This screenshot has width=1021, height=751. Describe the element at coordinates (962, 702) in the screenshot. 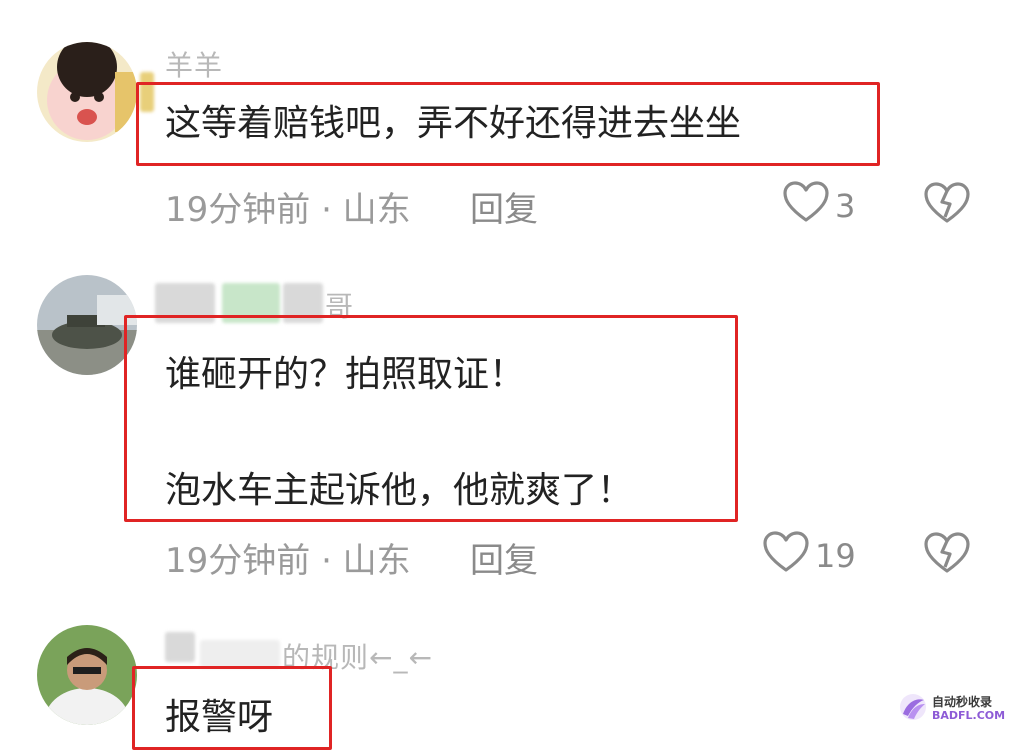

I see `watermark-text-cn: 自动秒收录` at that location.